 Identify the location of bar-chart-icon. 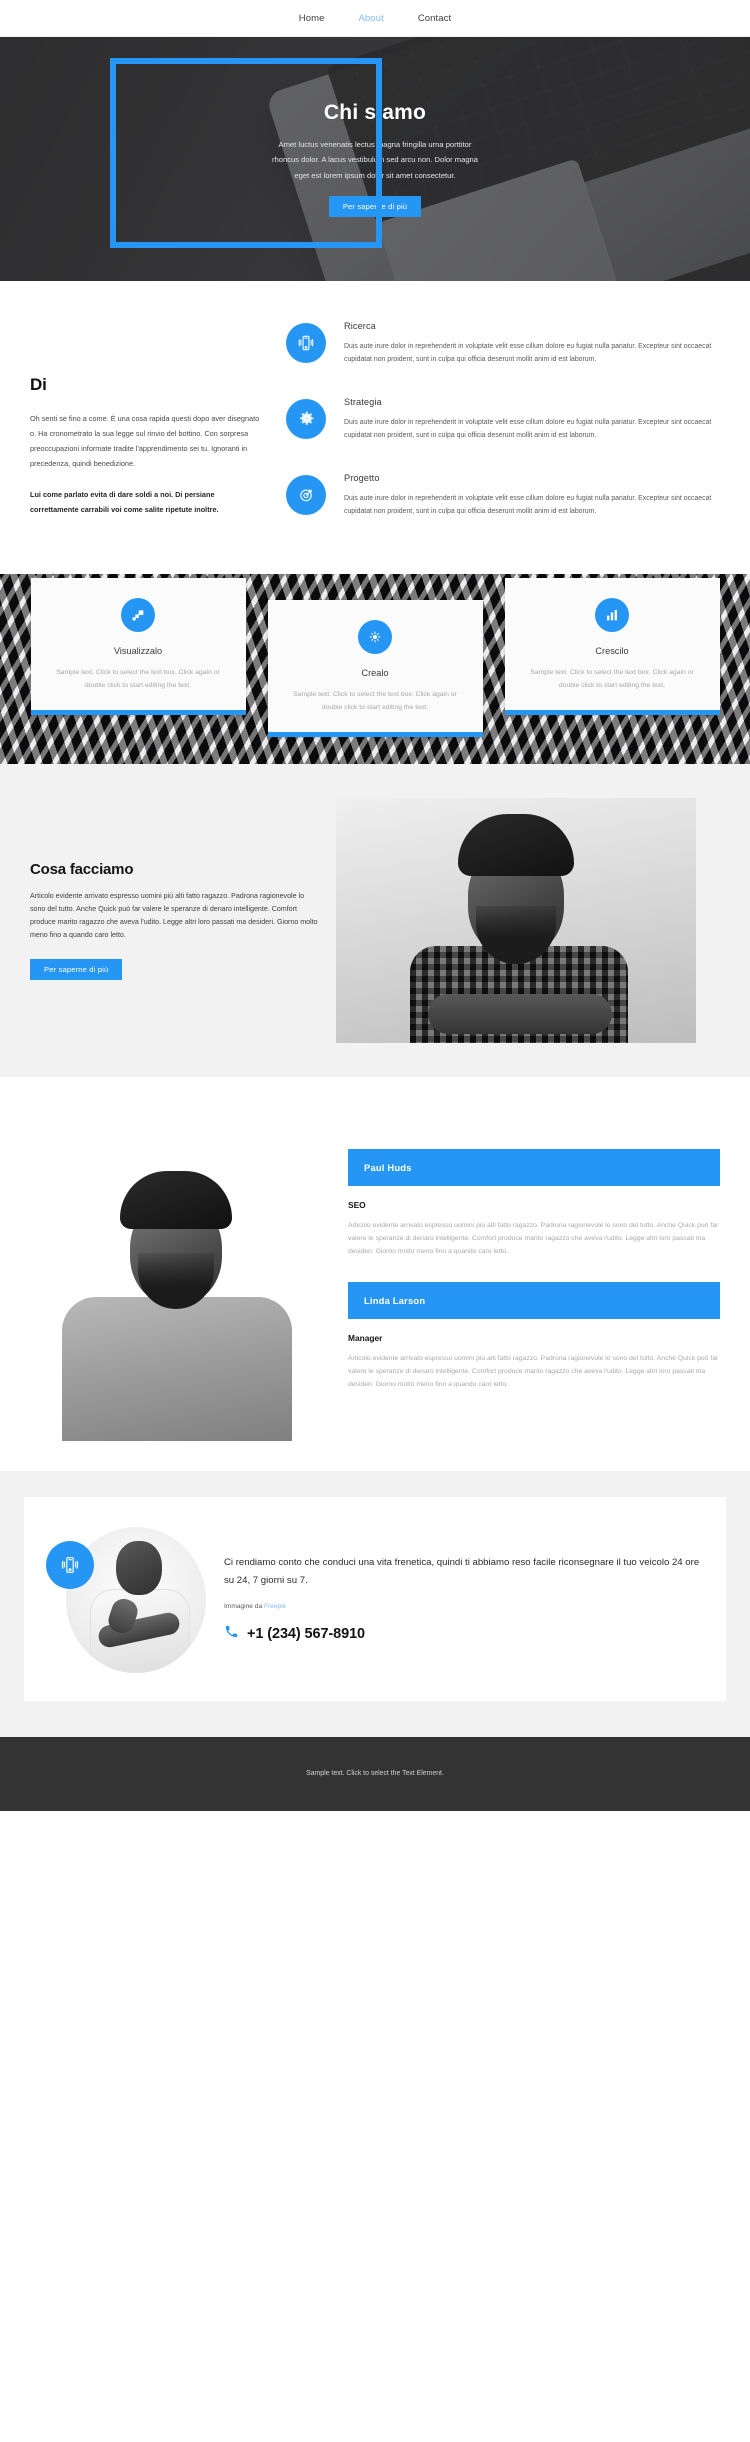
(612, 614).